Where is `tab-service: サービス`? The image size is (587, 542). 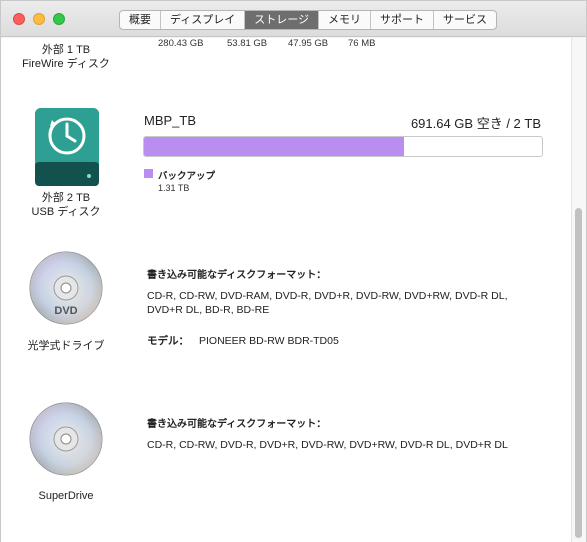
tab-service: サービス is located at coordinates (464, 20).